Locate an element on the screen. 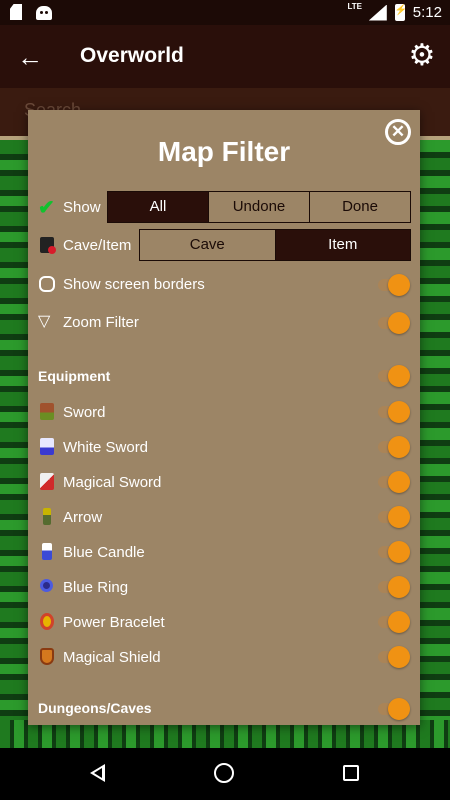 Image resolution: width=450 pixels, height=800 pixels. show-option-undone: Undone is located at coordinates (258, 207).